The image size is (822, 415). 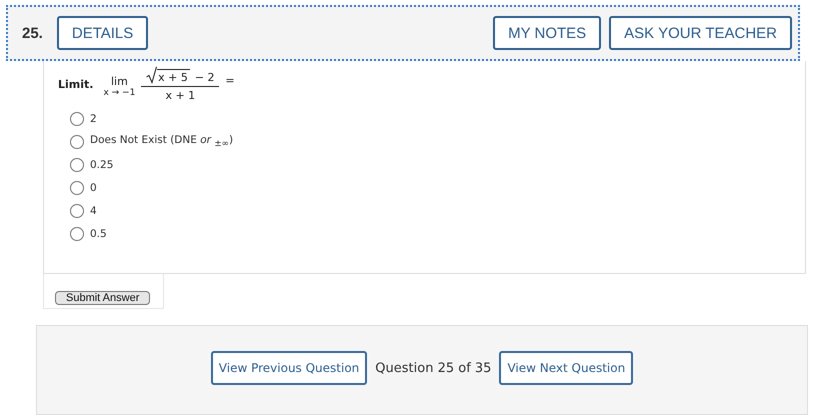 I want to click on ask-teacher-button: ASK YOUR TEACHER, so click(x=700, y=33).